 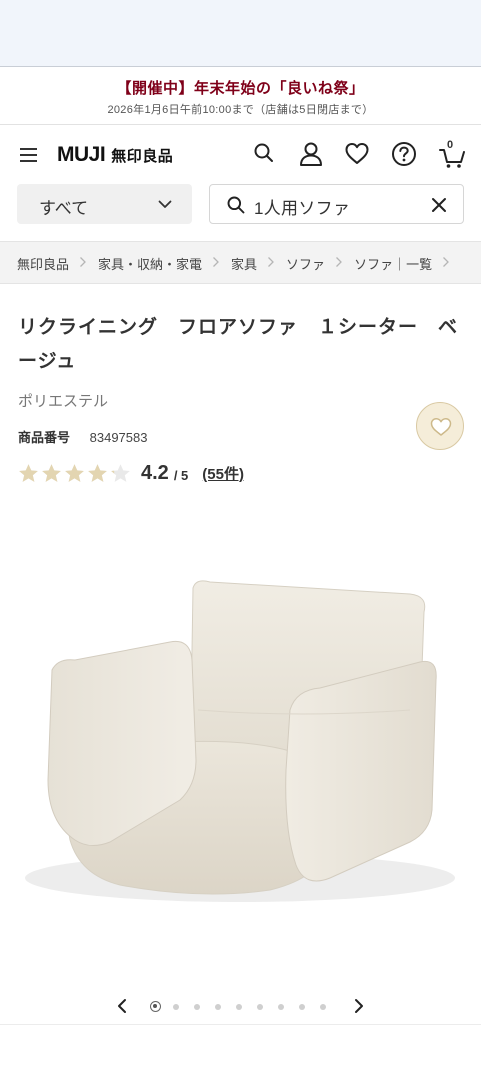 What do you see at coordinates (450, 145) in the screenshot?
I see `cart-count: 0` at bounding box center [450, 145].